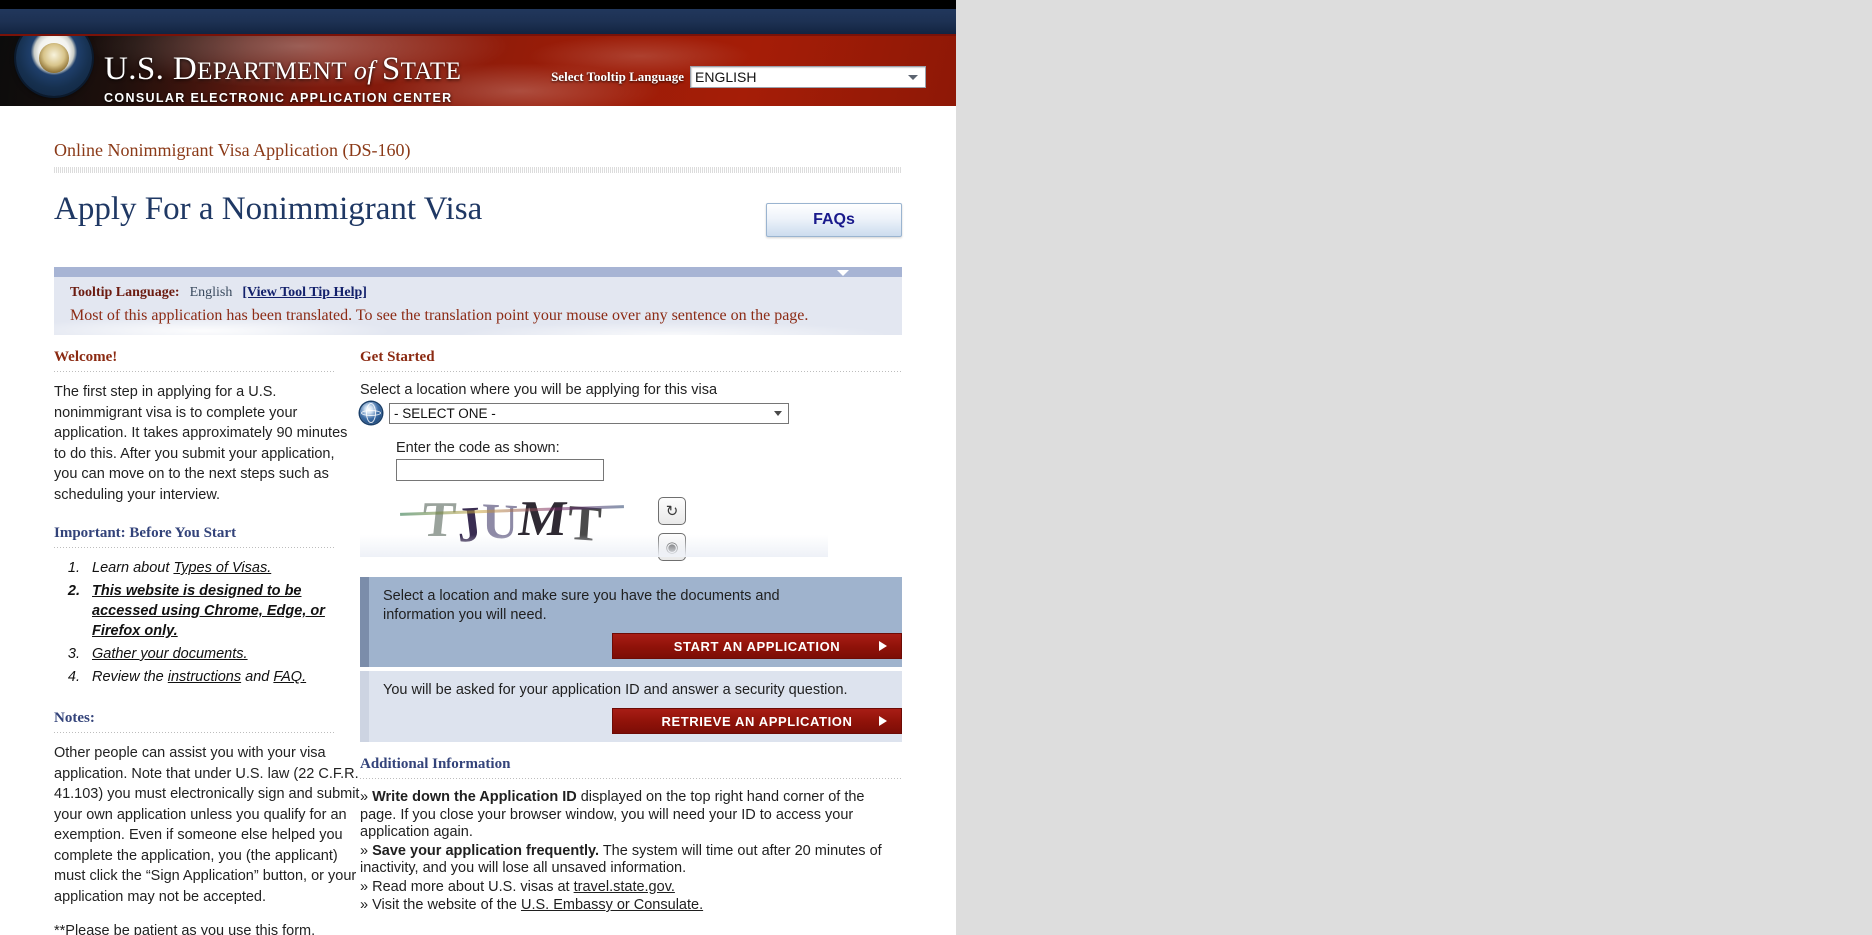  What do you see at coordinates (649, 460) in the screenshot?
I see `captcha-code-block: Enter the code as shown:` at bounding box center [649, 460].